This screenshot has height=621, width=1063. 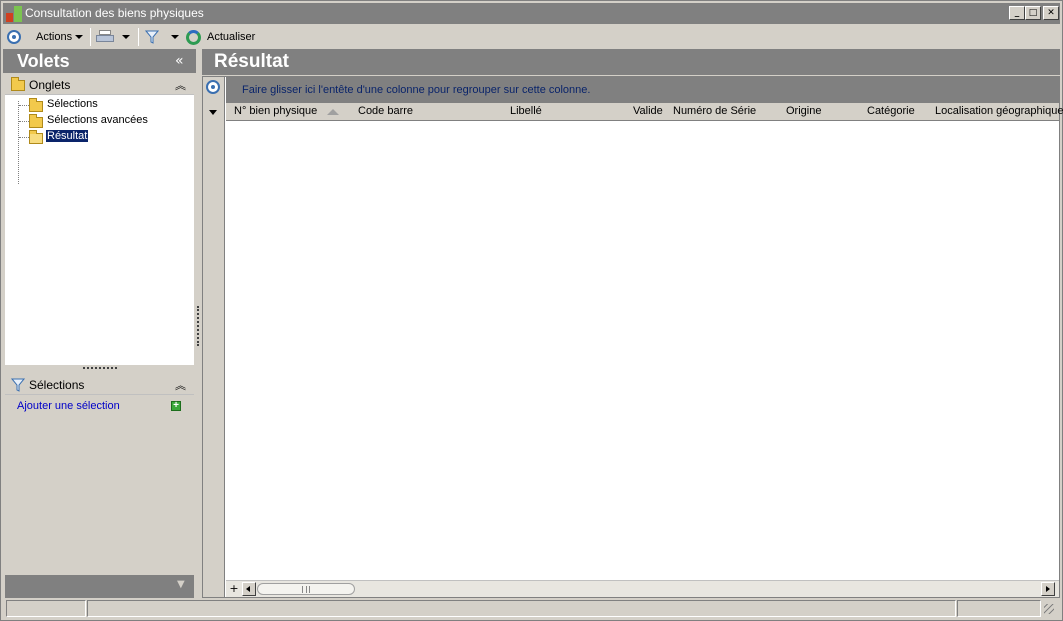 What do you see at coordinates (1048, 589) in the screenshot?
I see `scroll-right-button` at bounding box center [1048, 589].